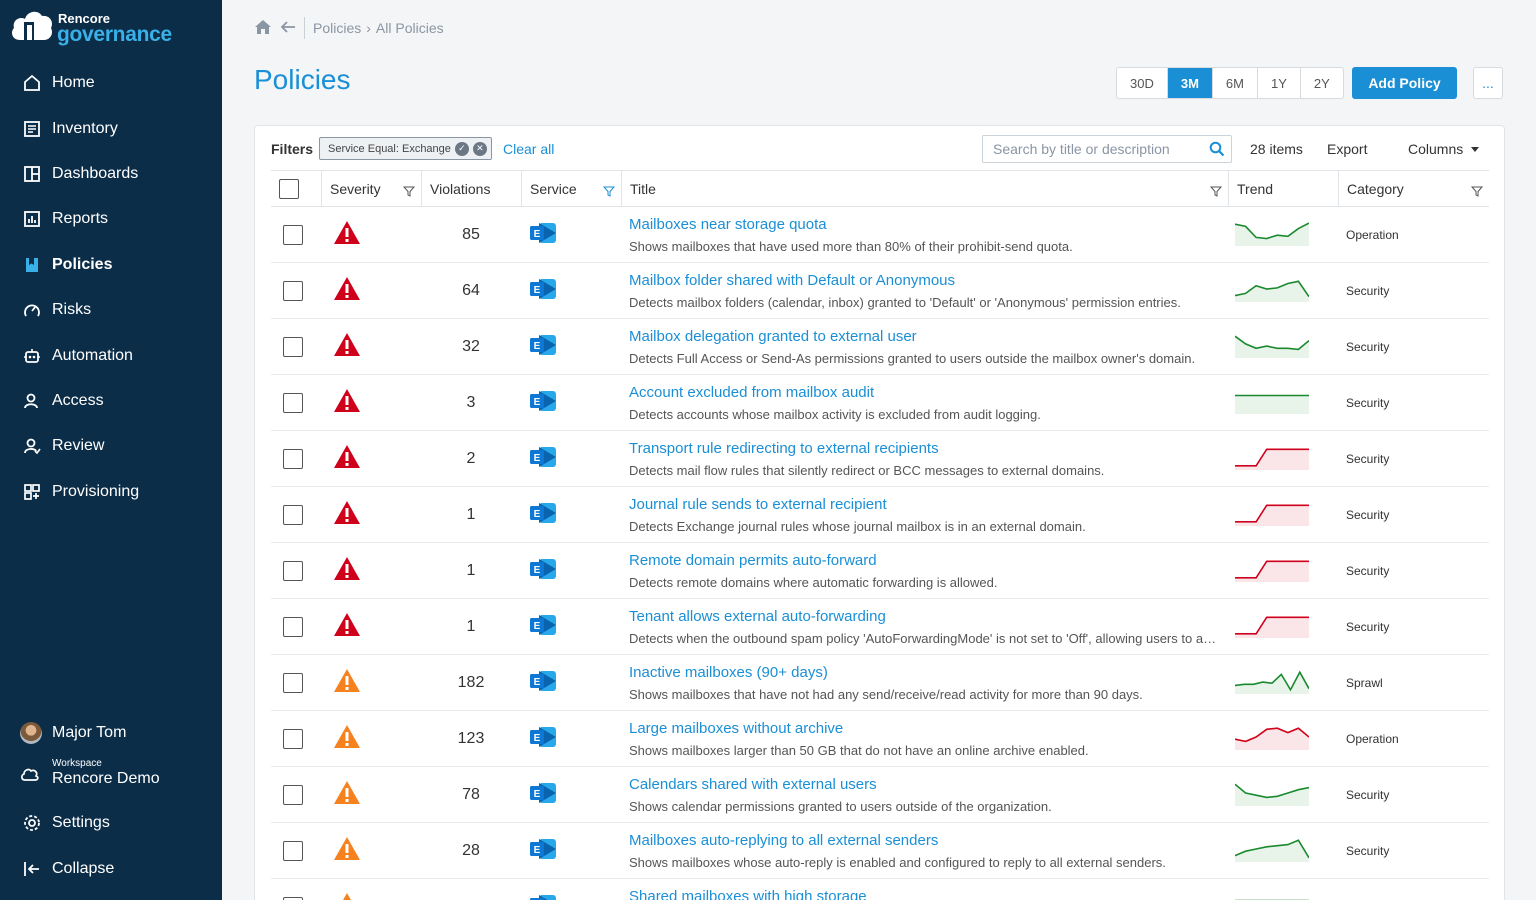 The image size is (1536, 900). What do you see at coordinates (757, 616) in the screenshot?
I see `policy-title-link: Tenant allows external auto-forwarding` at bounding box center [757, 616].